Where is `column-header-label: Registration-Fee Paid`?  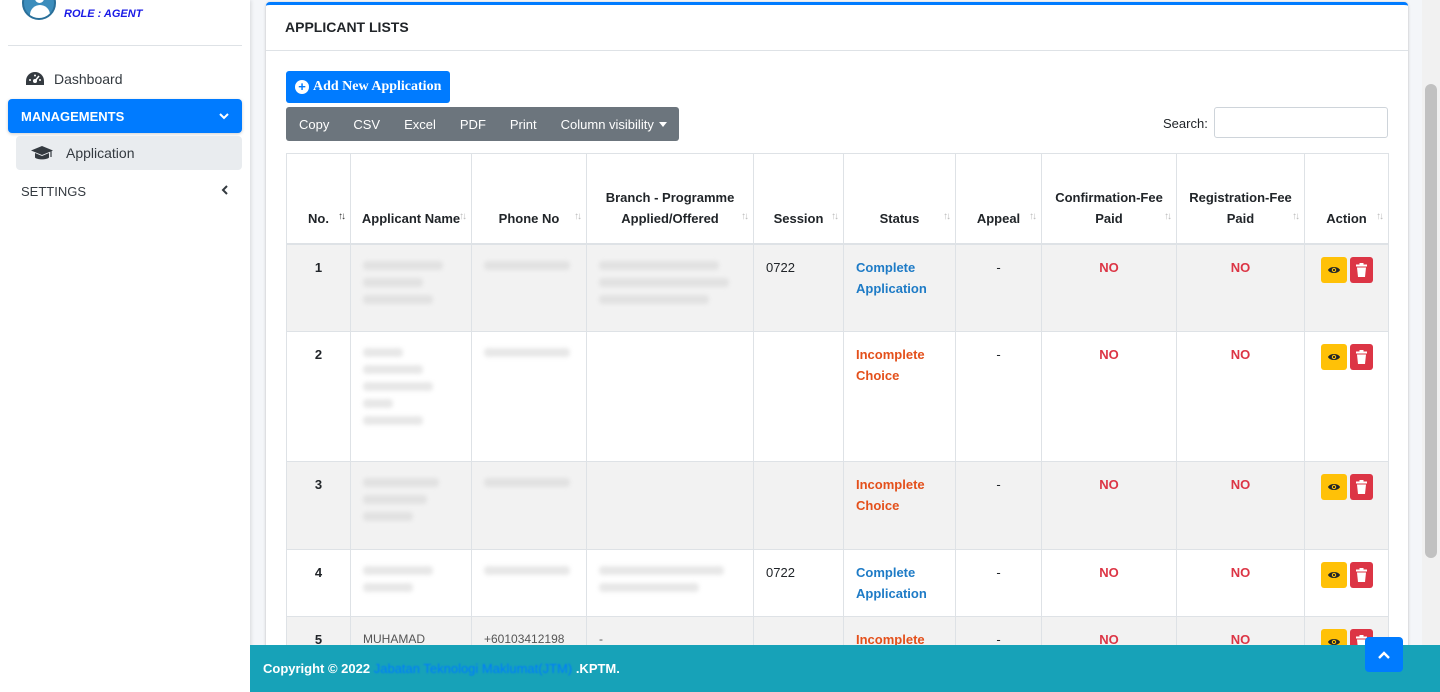
column-header-label: Registration-Fee Paid is located at coordinates (1240, 207).